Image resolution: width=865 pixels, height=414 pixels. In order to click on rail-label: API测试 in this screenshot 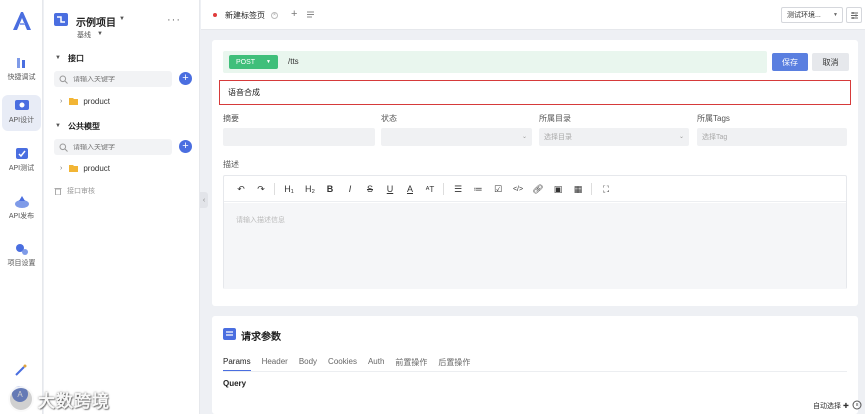, I will do `click(21, 168)`.